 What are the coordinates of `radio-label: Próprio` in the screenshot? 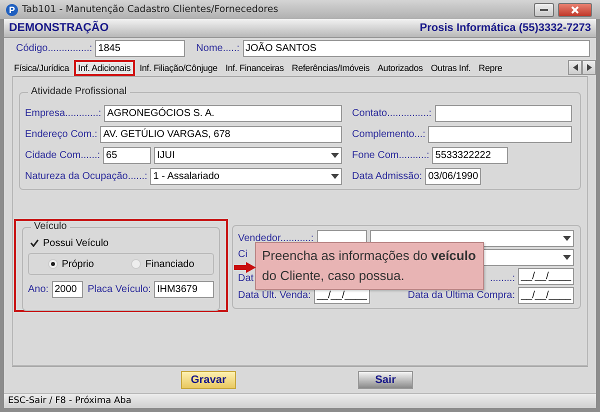 It's located at (78, 264).